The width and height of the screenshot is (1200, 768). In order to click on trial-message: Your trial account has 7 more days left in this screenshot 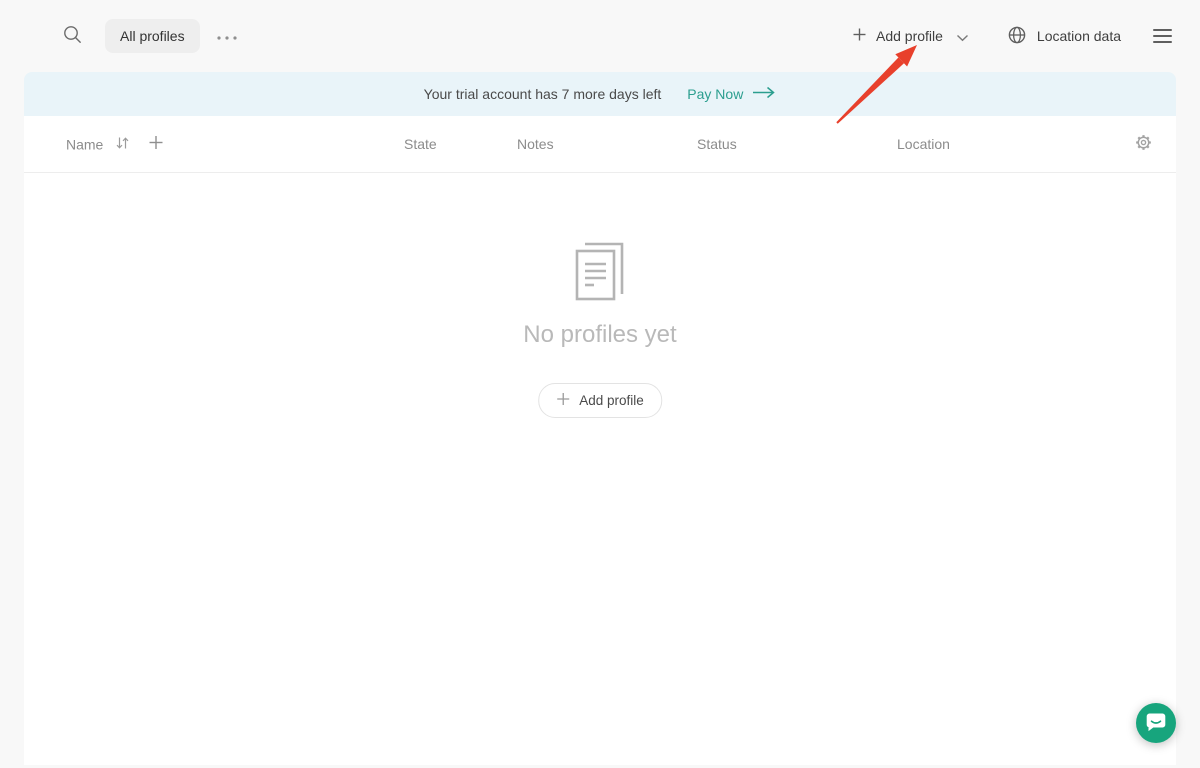, I will do `click(542, 94)`.